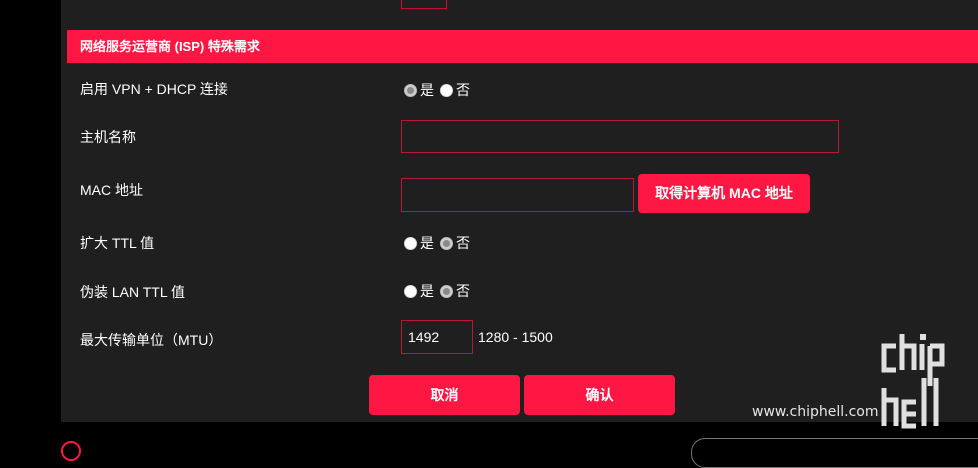 The width and height of the screenshot is (978, 468). What do you see at coordinates (446, 243) in the screenshot?
I see `ttl-extend-no-radio` at bounding box center [446, 243].